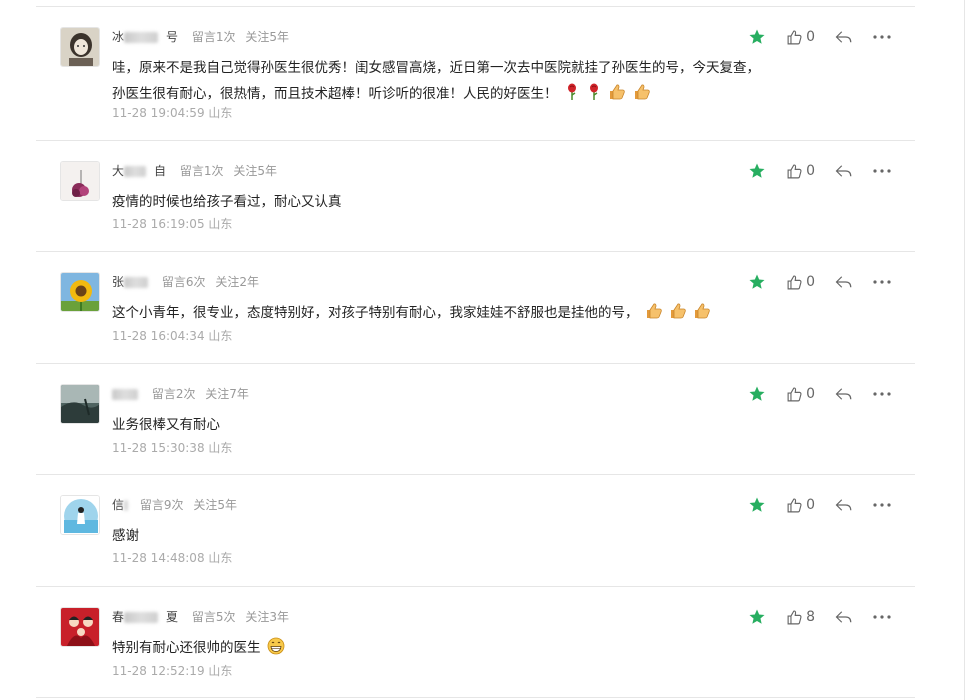  I want to click on comment-meta: 春 夏 留言5次 关注3年, so click(203, 617).